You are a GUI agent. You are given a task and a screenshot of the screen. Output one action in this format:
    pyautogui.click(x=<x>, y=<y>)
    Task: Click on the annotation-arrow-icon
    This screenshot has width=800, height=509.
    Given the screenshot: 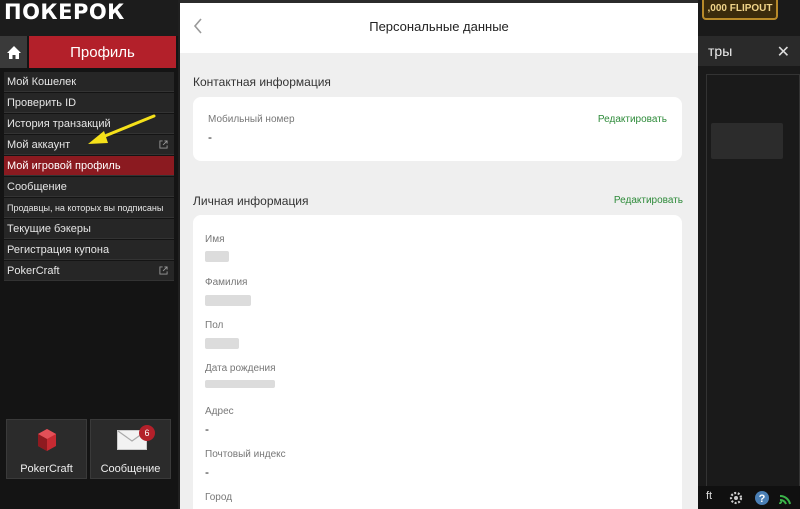 What is the action you would take?
    pyautogui.click(x=122, y=129)
    